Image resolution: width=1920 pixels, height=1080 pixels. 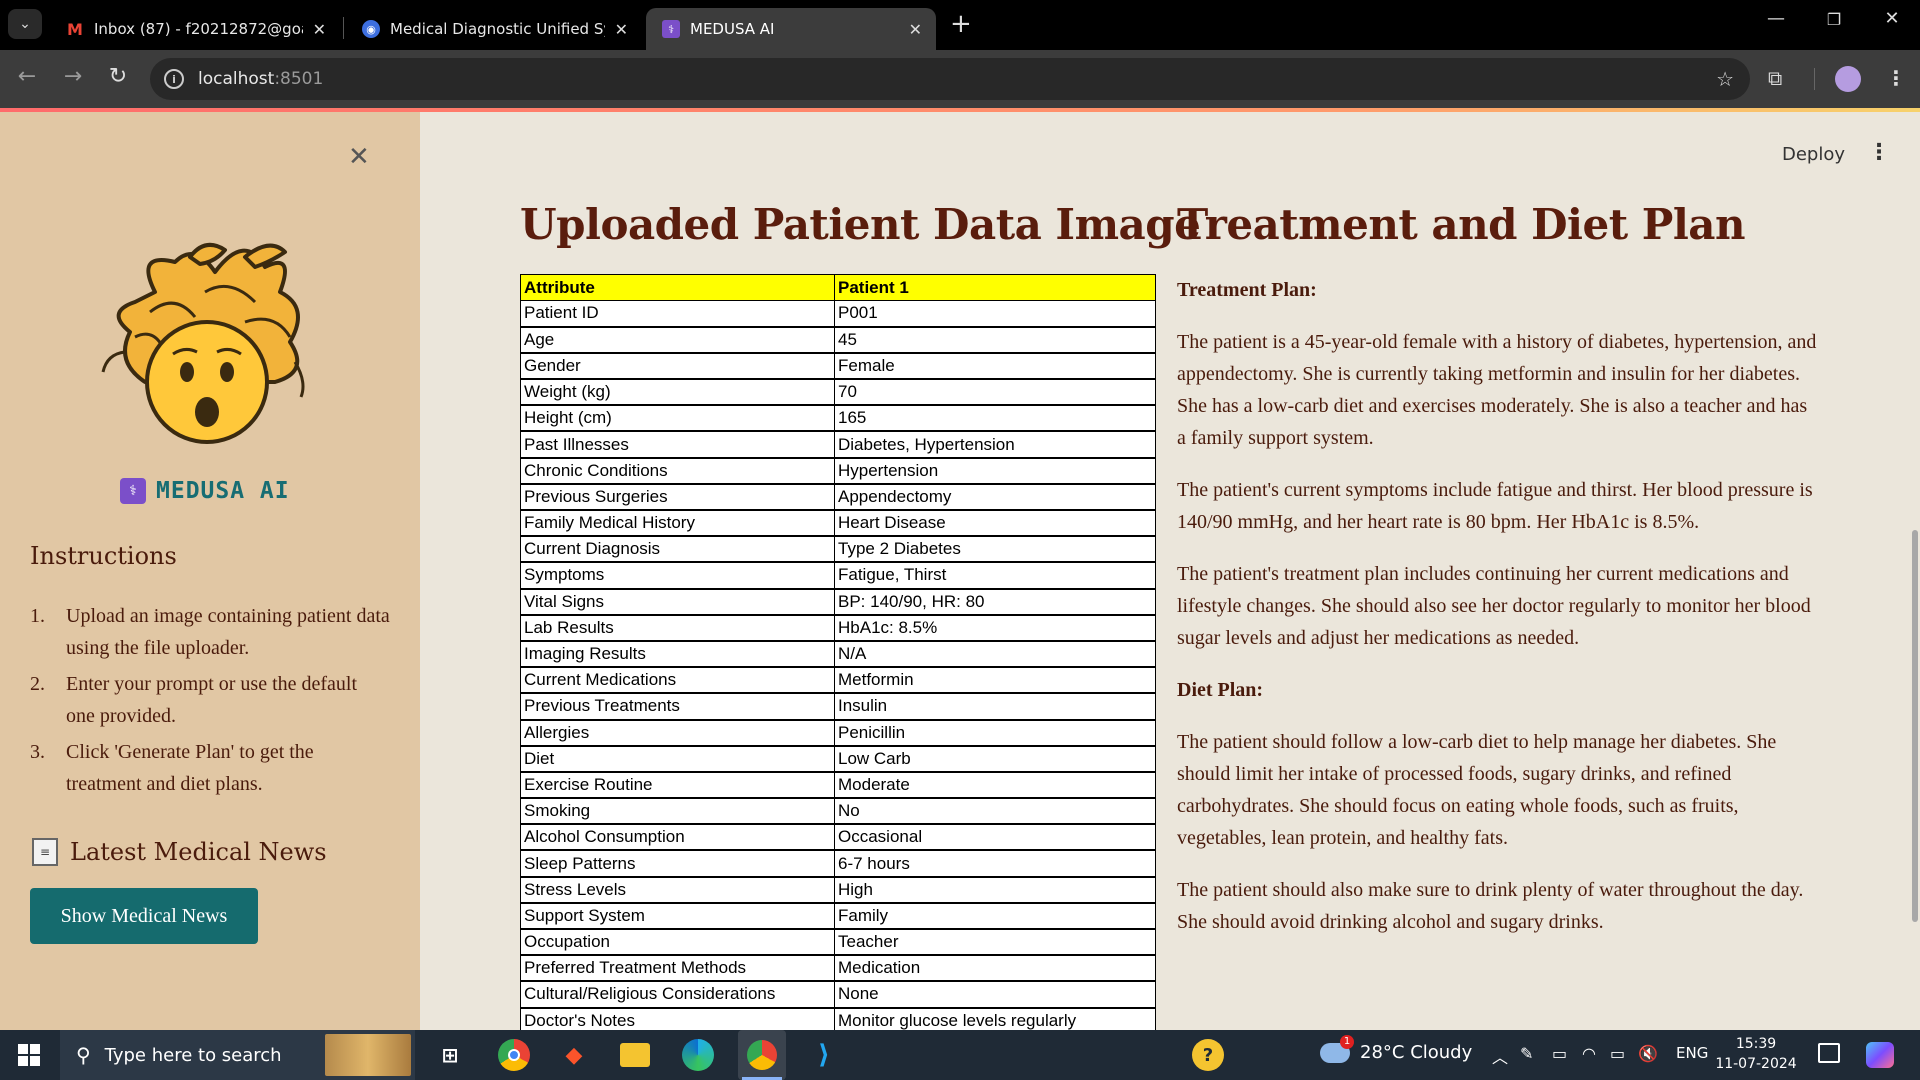 I want to click on meet-icon: ▭, so click(x=1559, y=1053).